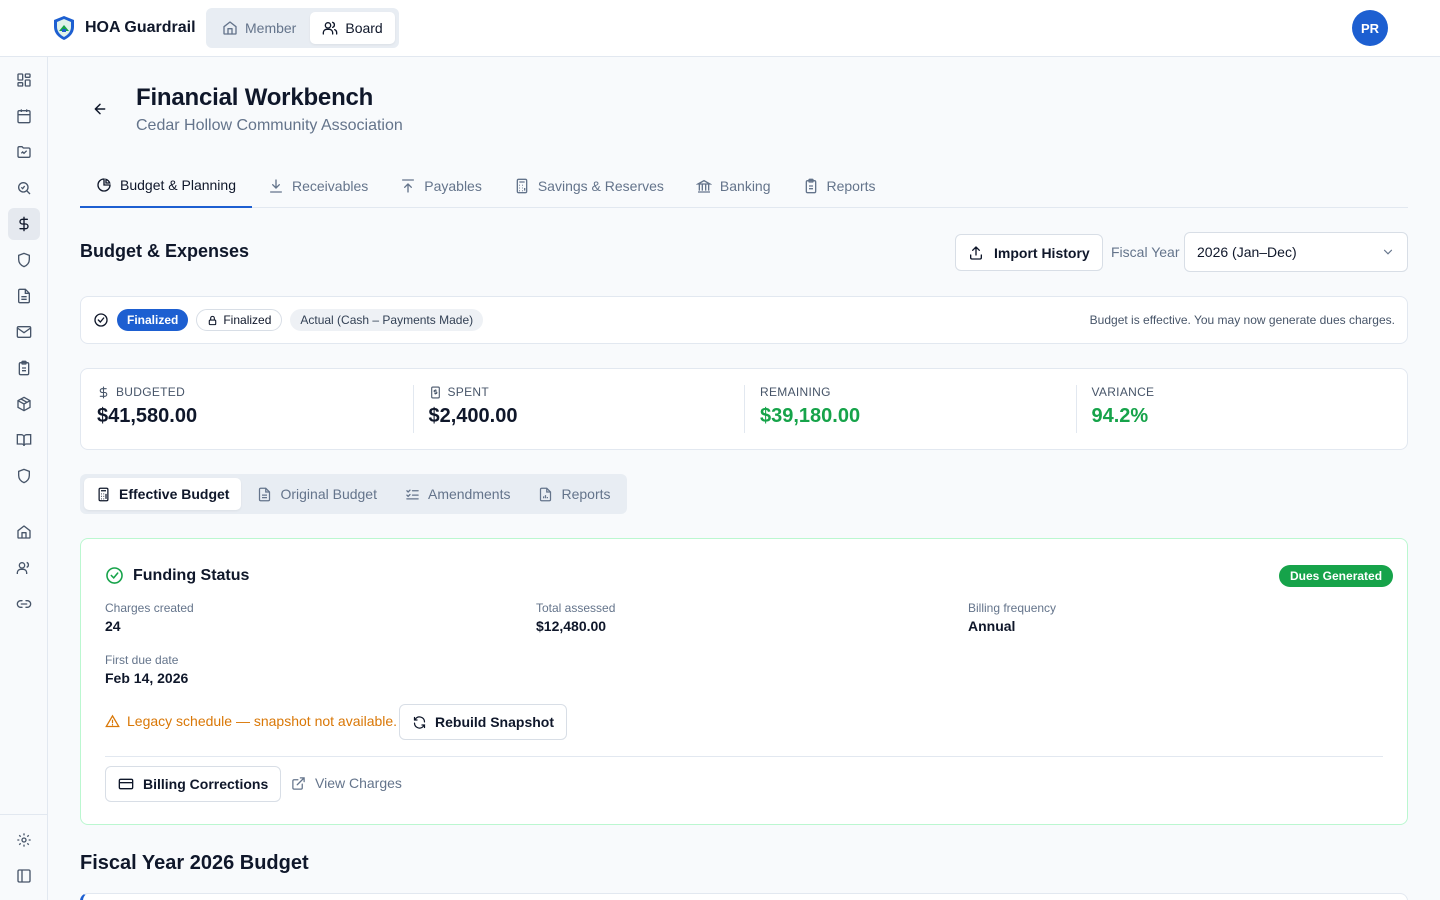 The image size is (1440, 900). I want to click on fiscal-year-label: Fiscal Year, so click(1145, 252).